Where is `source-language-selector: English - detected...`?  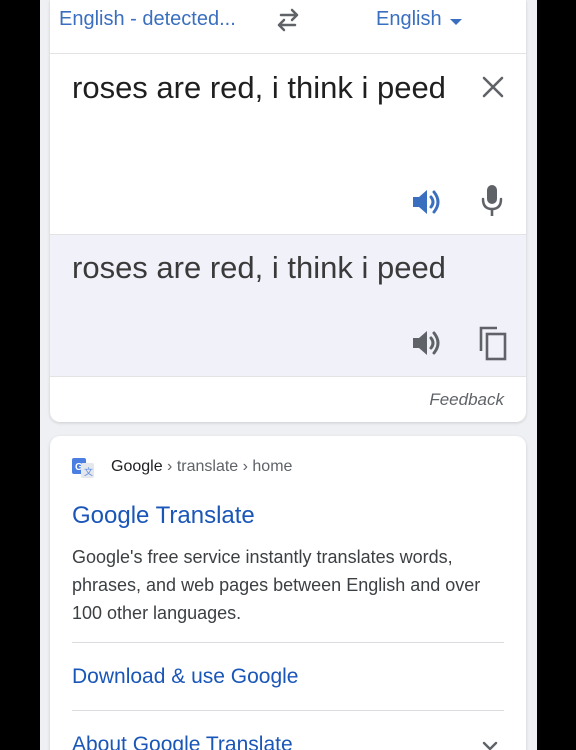 source-language-selector: English - detected... is located at coordinates (147, 19).